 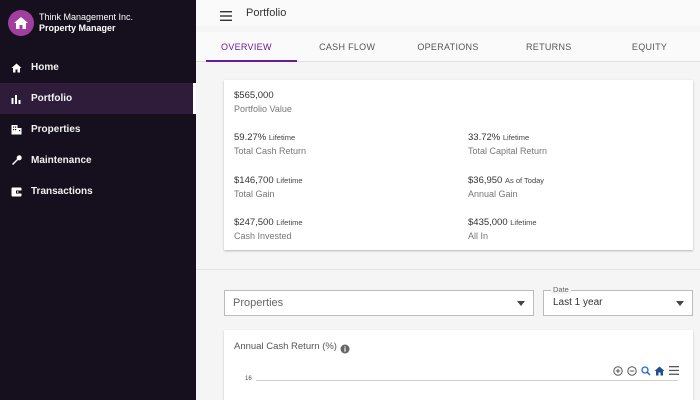 What do you see at coordinates (484, 137) in the screenshot?
I see `metric-value: 33.72%` at bounding box center [484, 137].